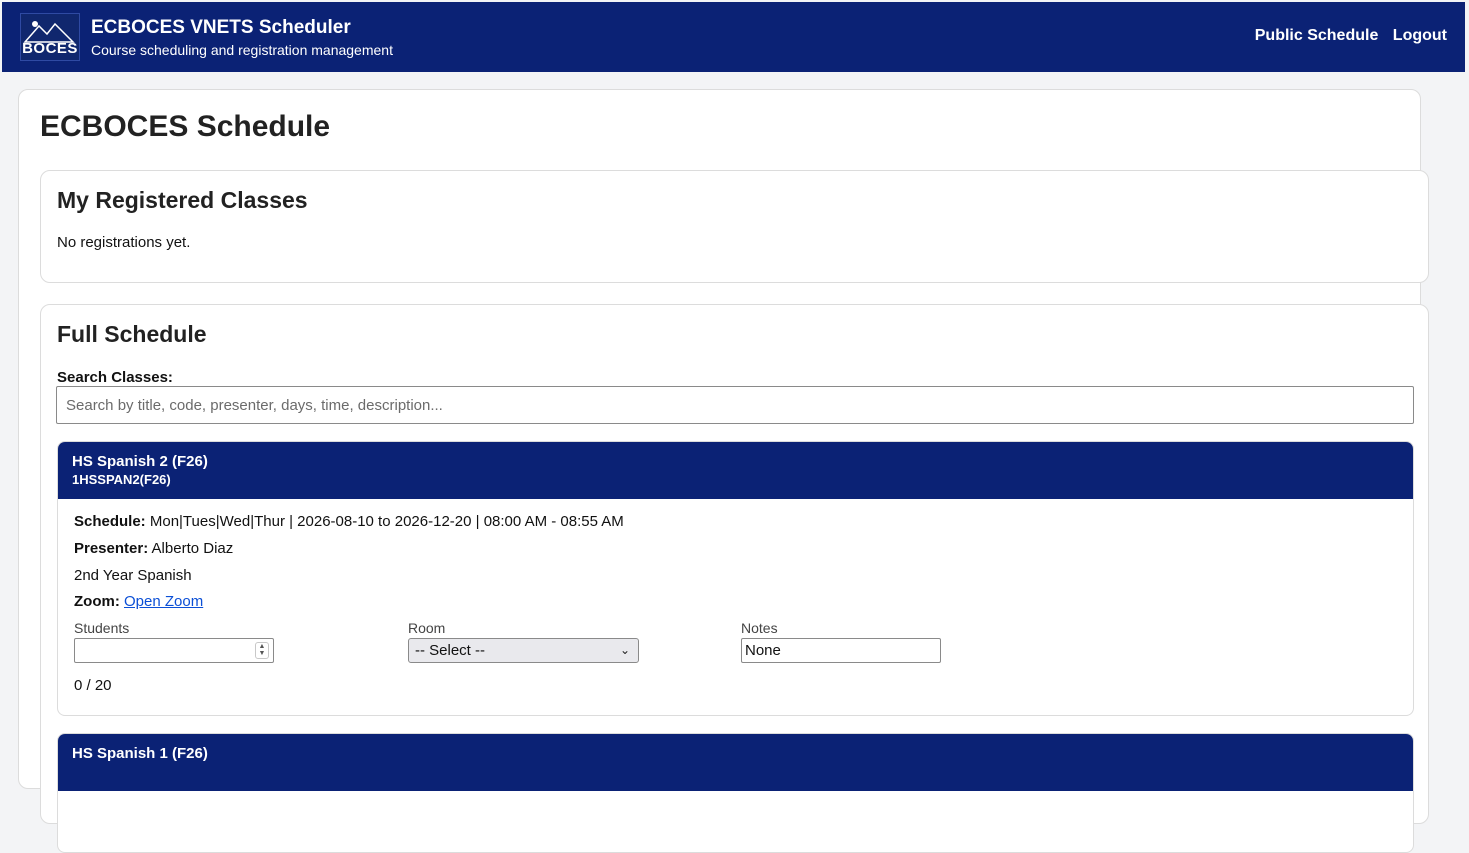 This screenshot has width=1469, height=853. I want to click on schedule-label: Schedule:, so click(110, 521).